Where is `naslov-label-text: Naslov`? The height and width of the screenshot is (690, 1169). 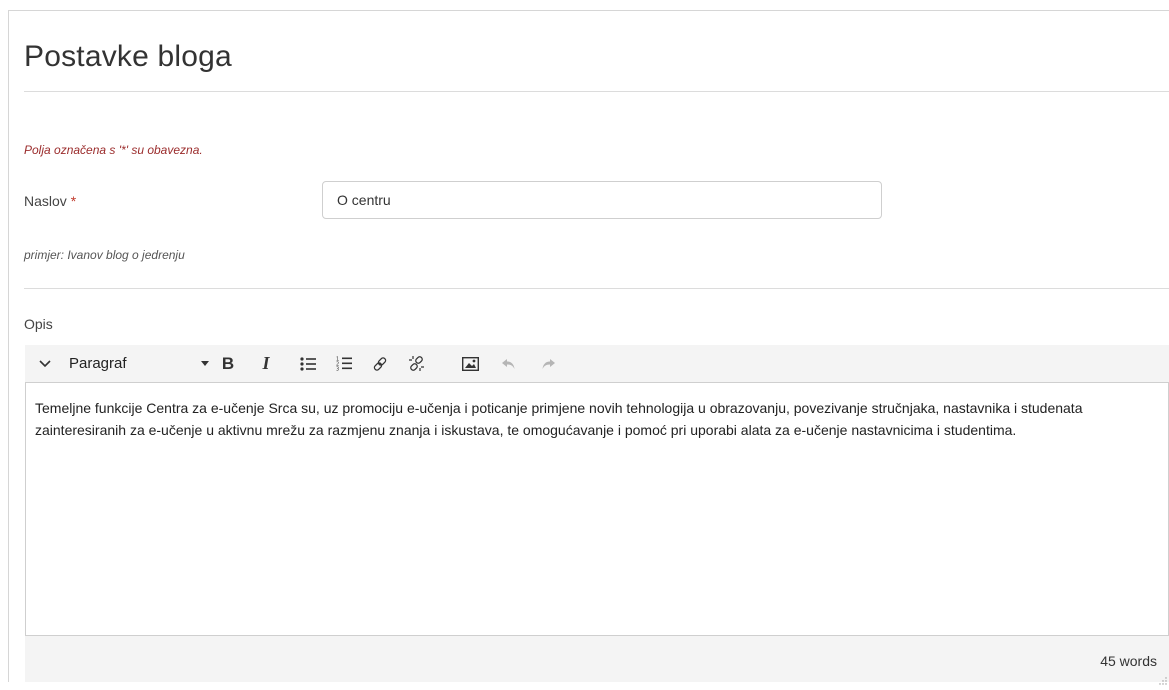
naslov-label-text: Naslov is located at coordinates (45, 201).